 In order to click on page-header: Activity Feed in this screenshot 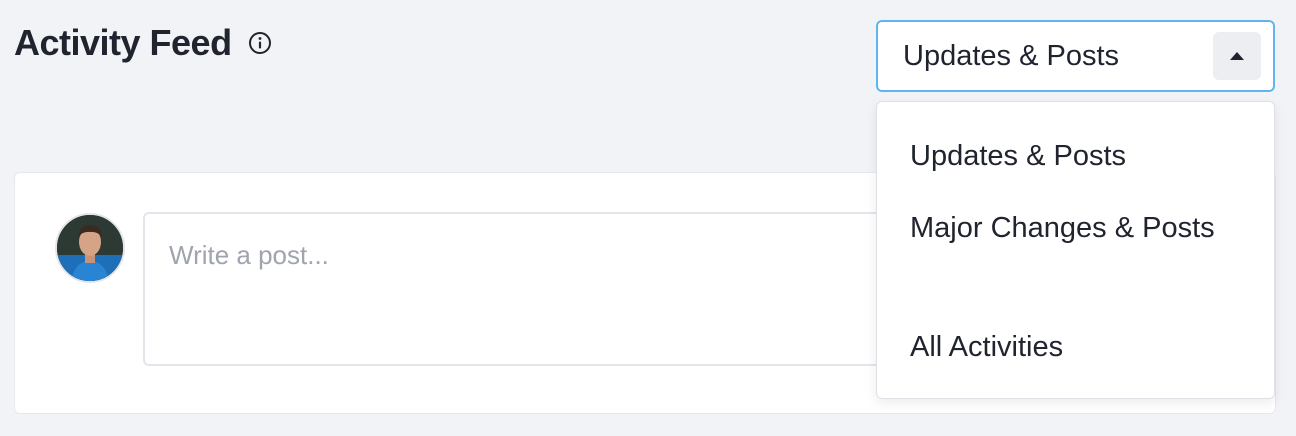, I will do `click(143, 43)`.